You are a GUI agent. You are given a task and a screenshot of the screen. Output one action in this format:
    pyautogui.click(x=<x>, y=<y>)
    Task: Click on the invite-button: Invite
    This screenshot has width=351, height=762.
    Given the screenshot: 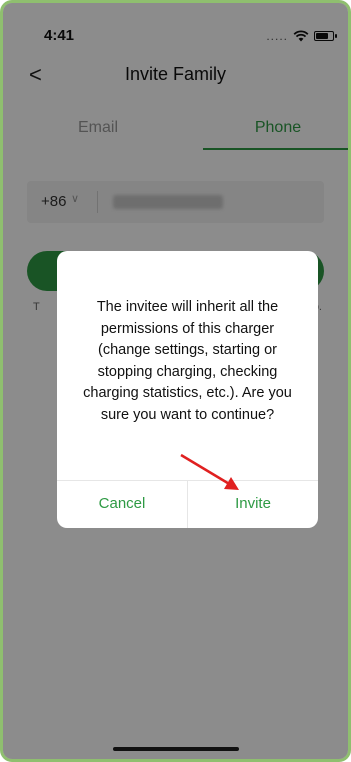 What is the action you would take?
    pyautogui.click(x=253, y=504)
    